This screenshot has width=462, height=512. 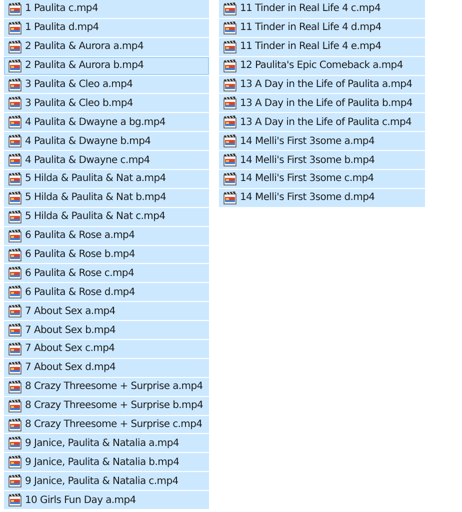 I want to click on file-item: 8 Crazy Threesome + Surprise c.mp4, so click(x=106, y=425).